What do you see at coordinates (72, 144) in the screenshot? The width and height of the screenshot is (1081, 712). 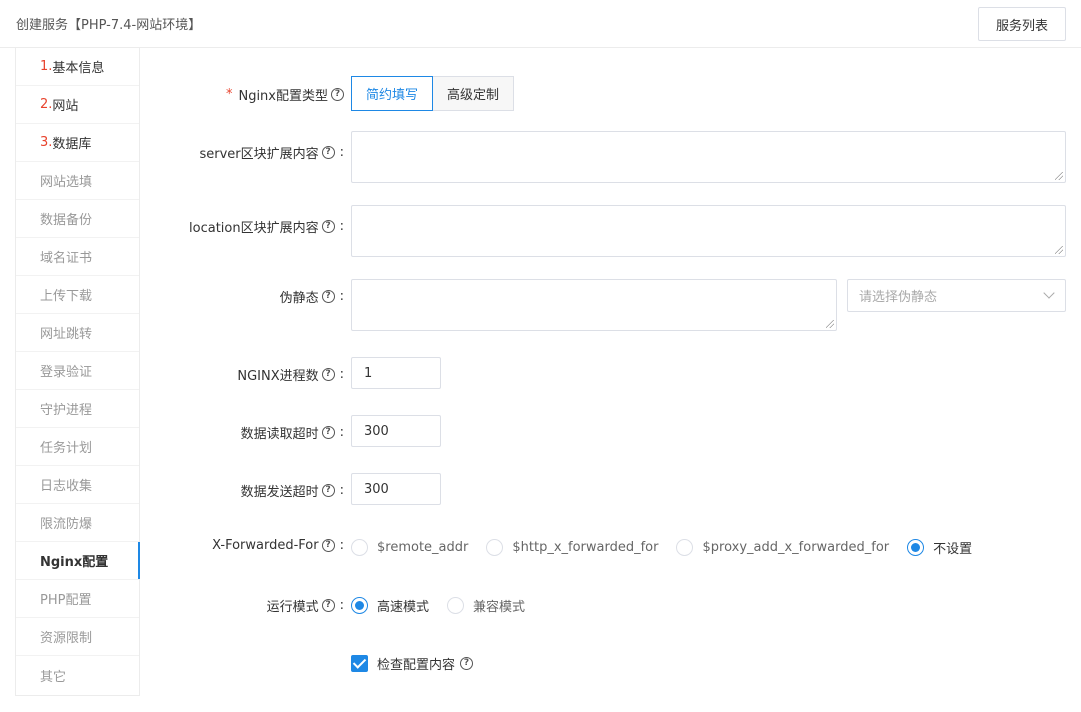 I see `sidebar-item-label: 数据库` at bounding box center [72, 144].